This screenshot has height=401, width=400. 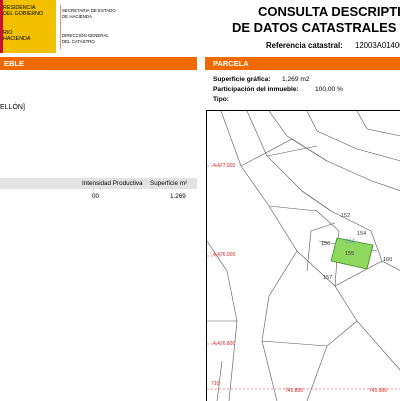 What do you see at coordinates (296, 79) in the screenshot?
I see `graphic-surface-value: 1.269 m2` at bounding box center [296, 79].